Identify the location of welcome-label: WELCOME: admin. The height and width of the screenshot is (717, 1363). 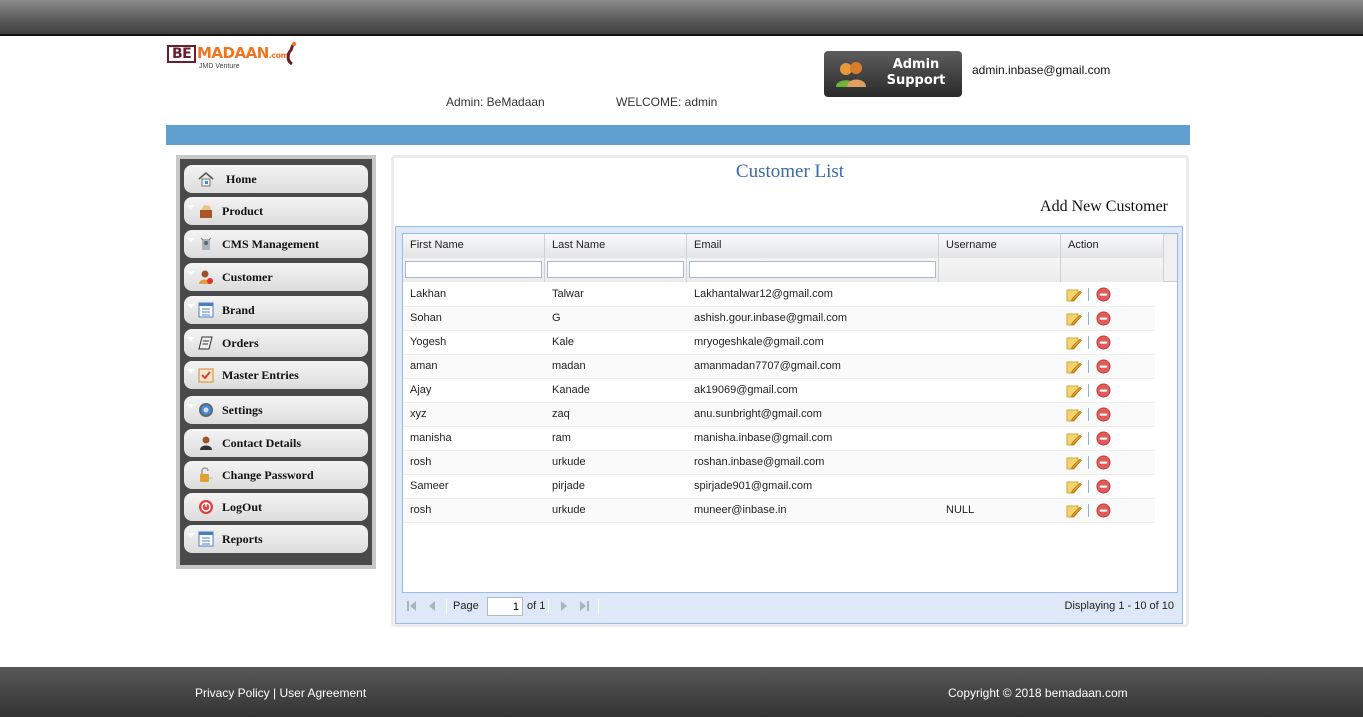
(667, 102).